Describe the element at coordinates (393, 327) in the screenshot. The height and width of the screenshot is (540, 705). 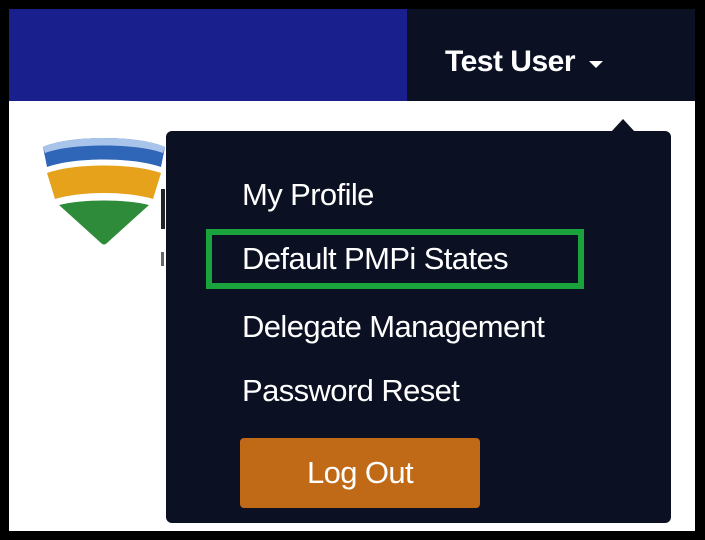
I see `menu-item-delegate-management: Delegate Management` at that location.